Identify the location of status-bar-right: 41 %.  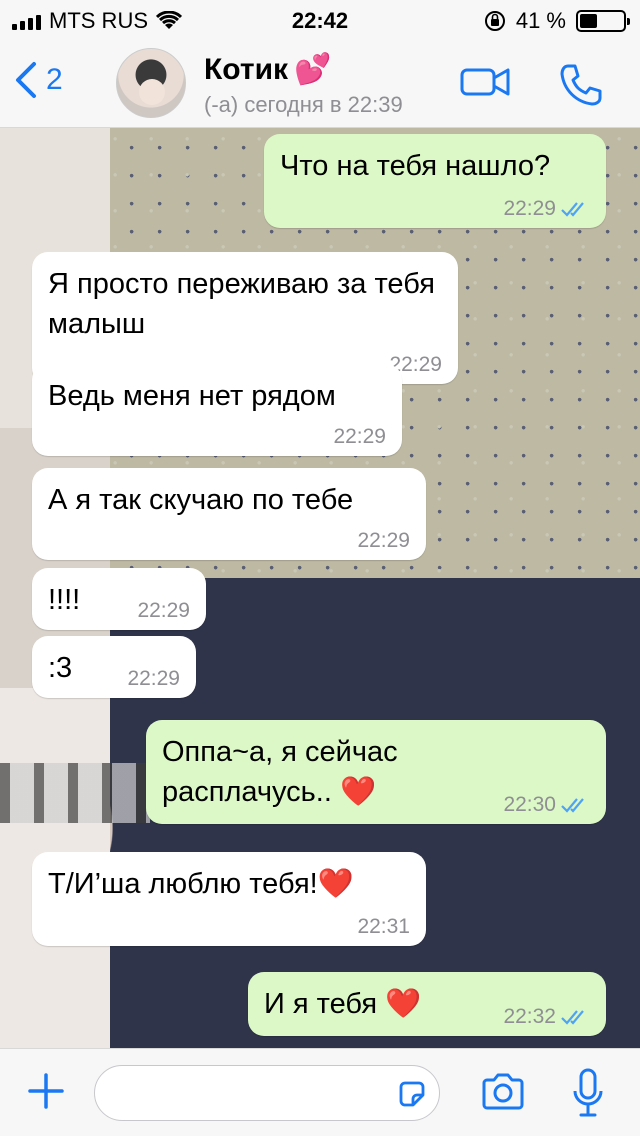
(557, 21).